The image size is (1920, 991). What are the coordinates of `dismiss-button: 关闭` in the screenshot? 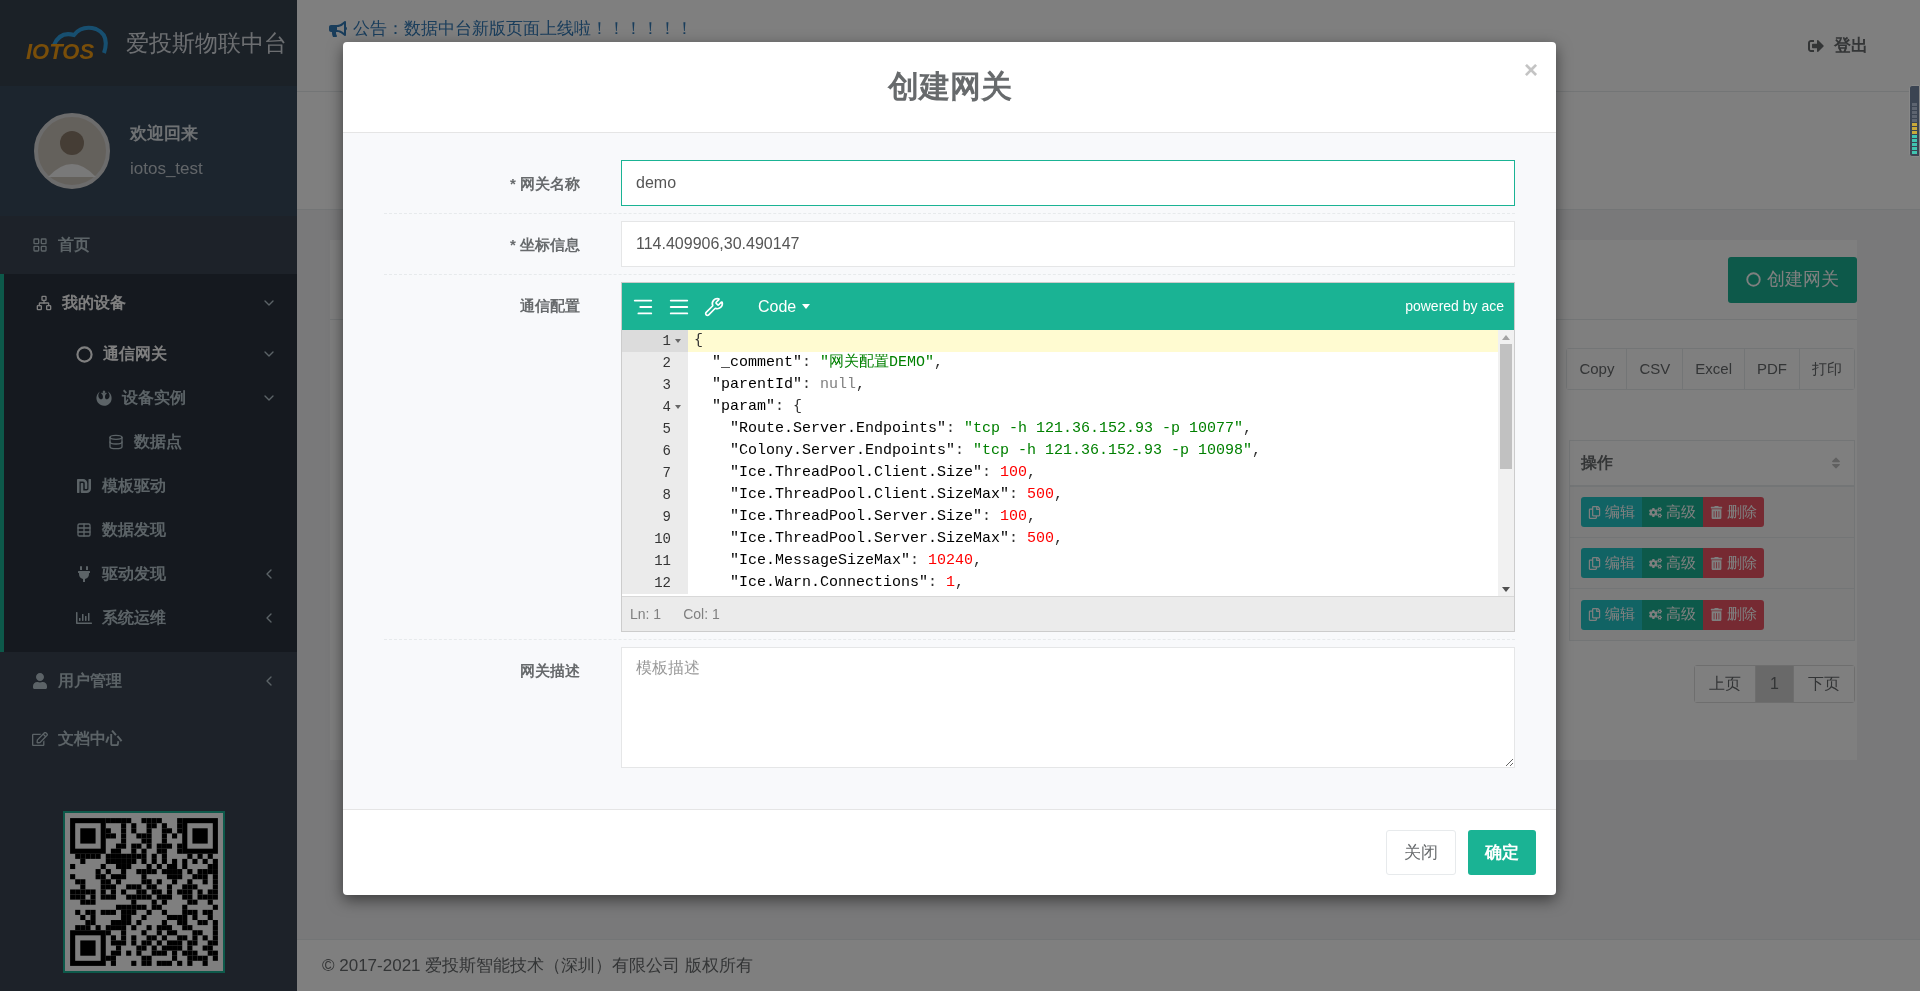 It's located at (1421, 852).